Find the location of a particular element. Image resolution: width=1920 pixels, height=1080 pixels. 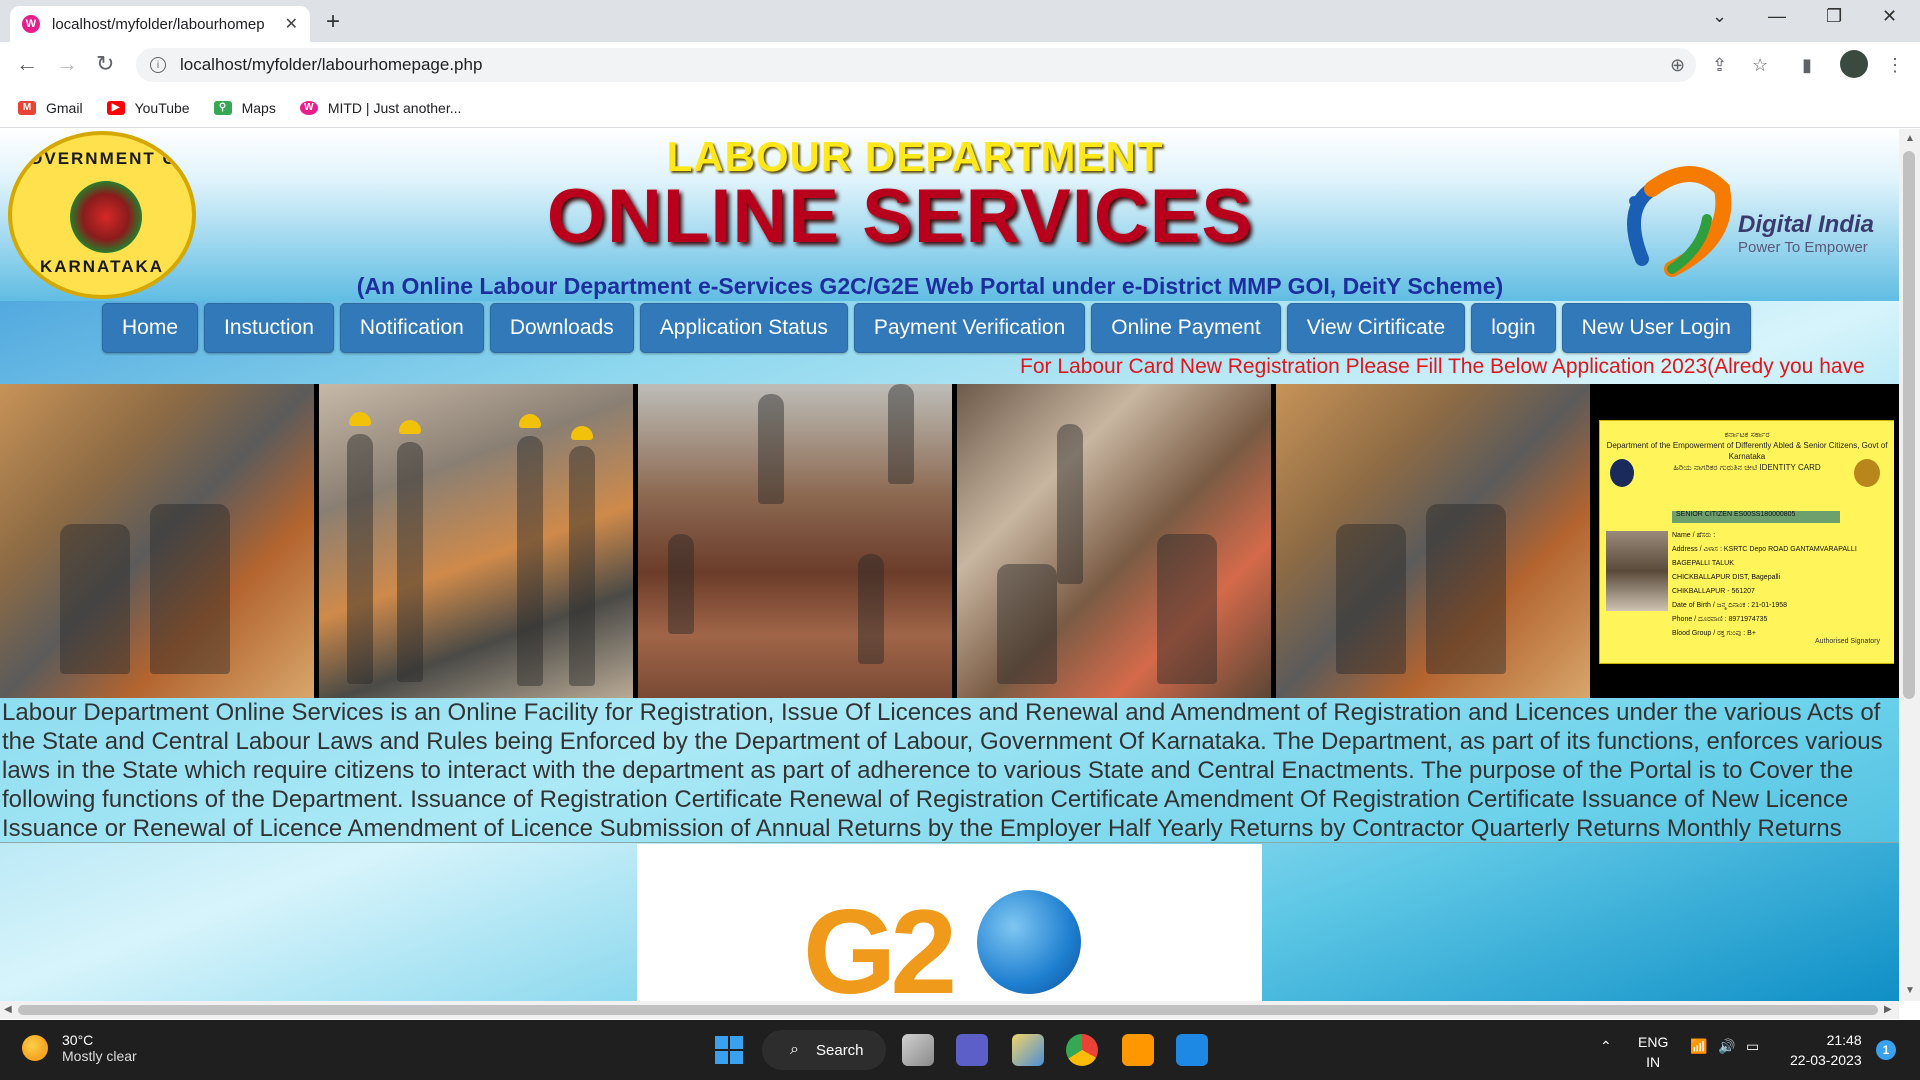

nav-view-certificate: View Cirtificate is located at coordinates (1376, 328).